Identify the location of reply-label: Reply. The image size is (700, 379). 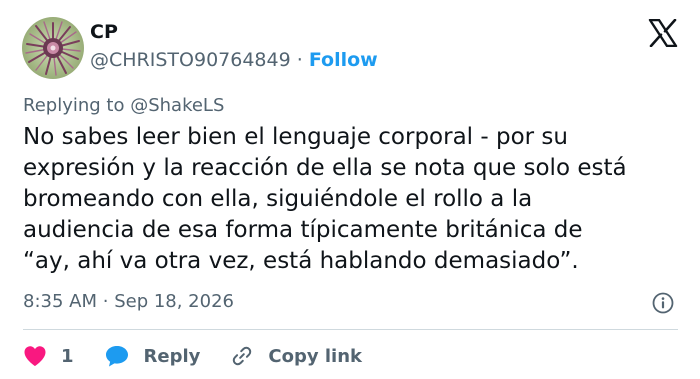
(172, 356).